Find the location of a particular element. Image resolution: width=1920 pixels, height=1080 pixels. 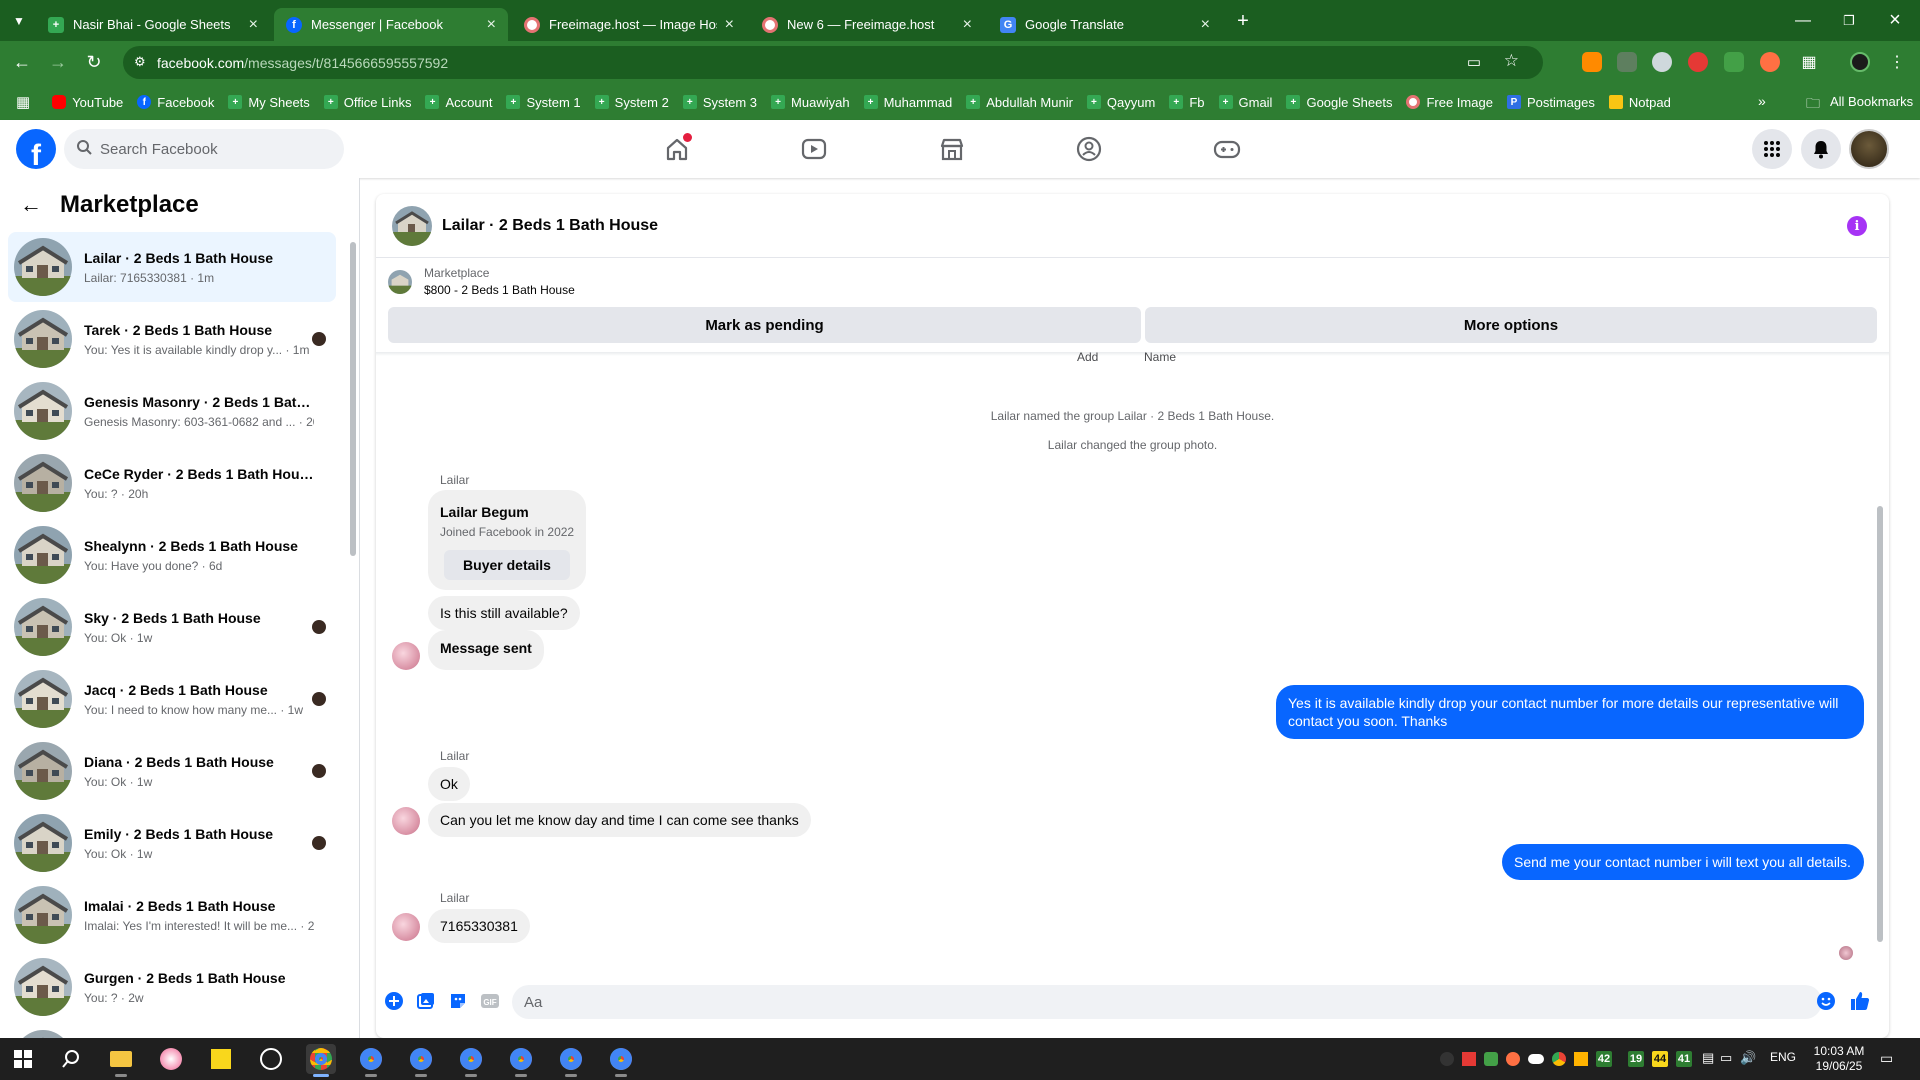

message-input is located at coordinates (1167, 1002).